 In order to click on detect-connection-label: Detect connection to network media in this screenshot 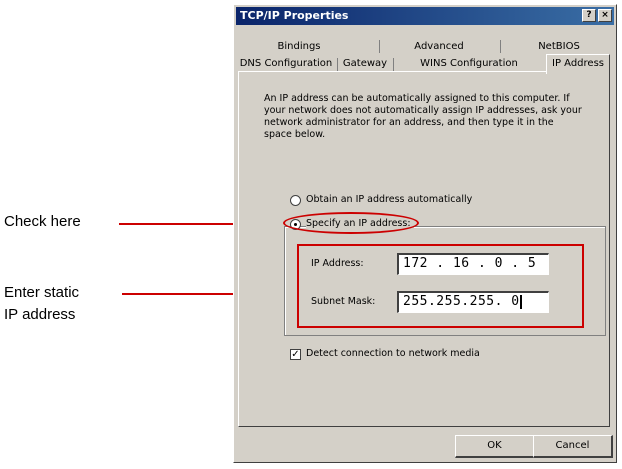, I will do `click(393, 354)`.